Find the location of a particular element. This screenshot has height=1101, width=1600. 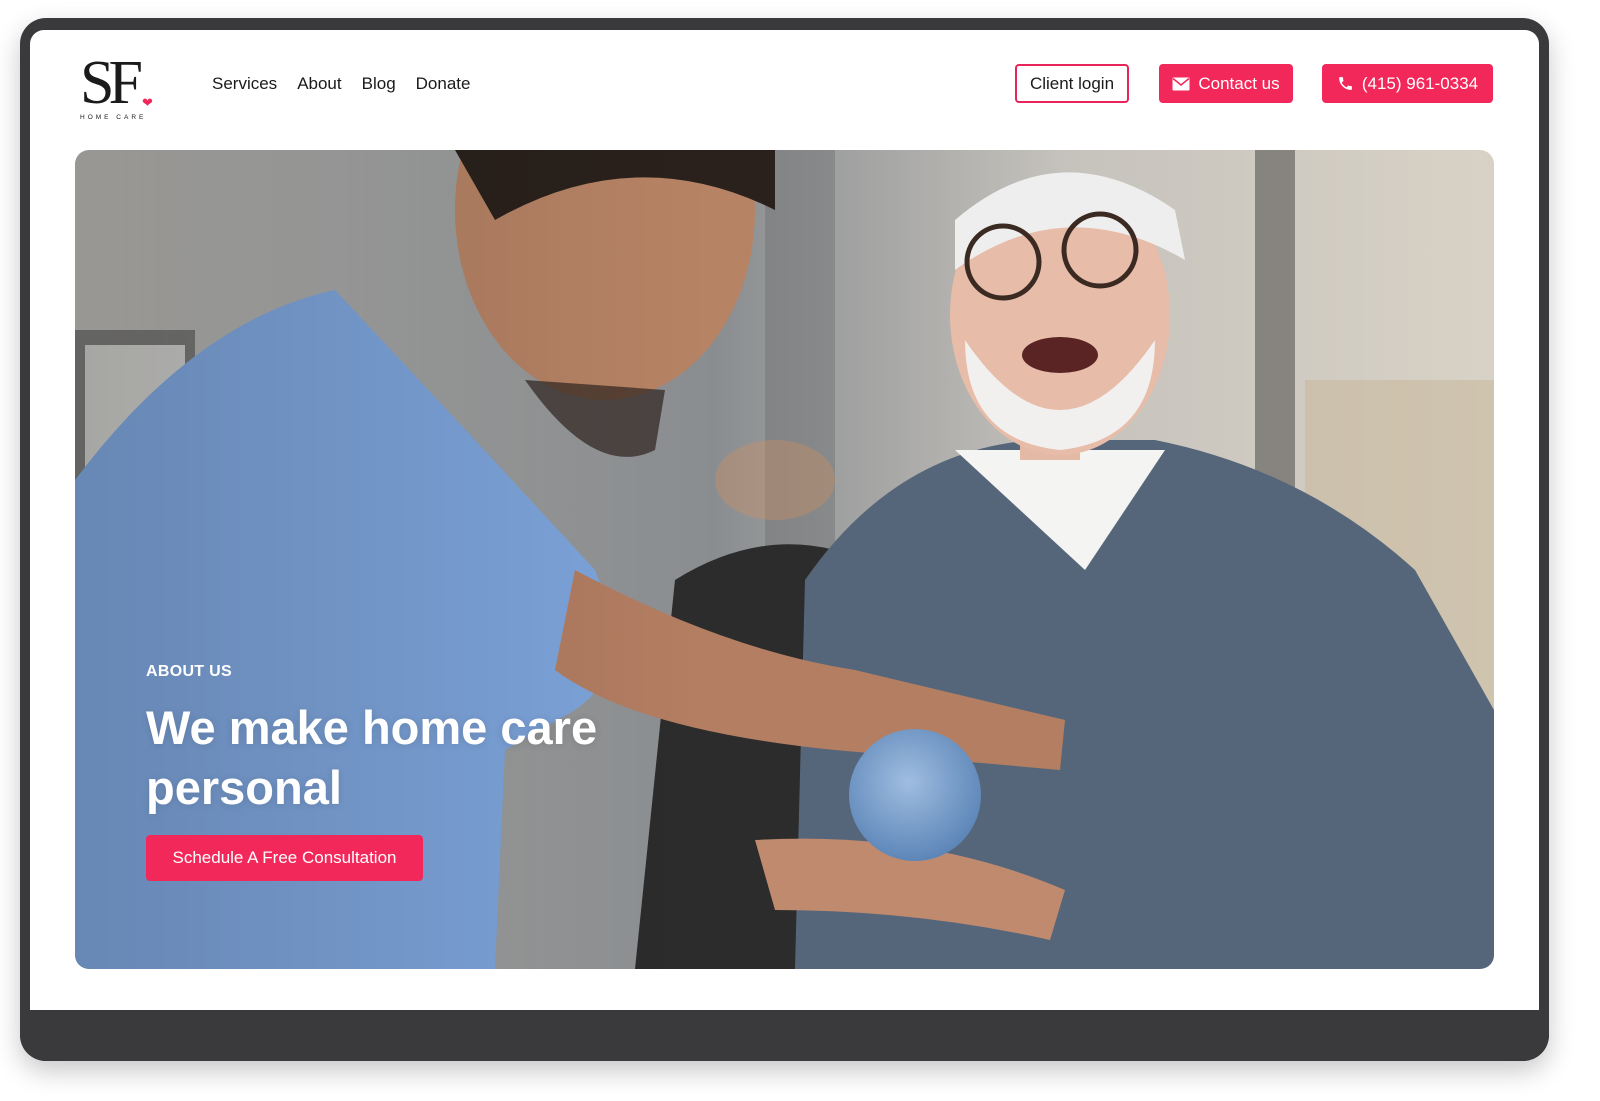

logo-subtitle: HOME CARE is located at coordinates (113, 117).